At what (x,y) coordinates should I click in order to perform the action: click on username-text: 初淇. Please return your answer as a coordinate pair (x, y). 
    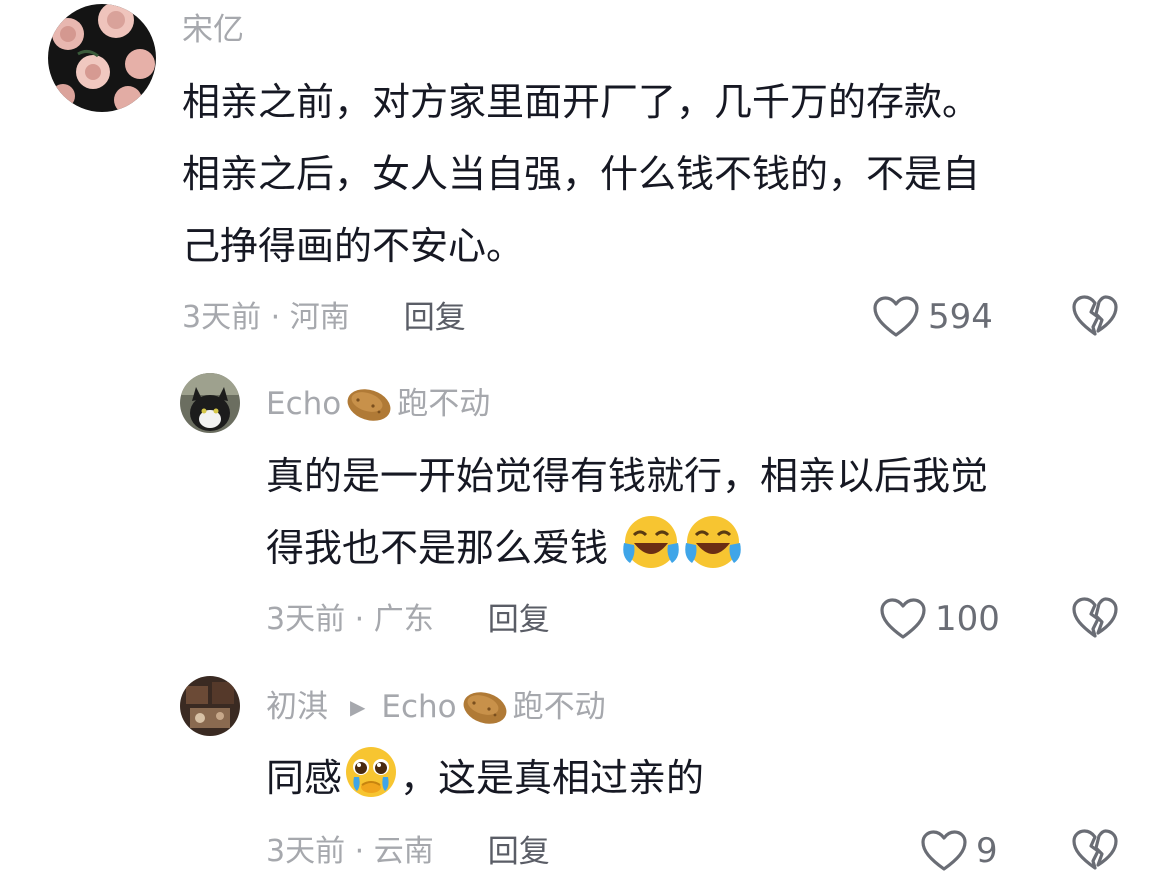
    Looking at the image, I should click on (297, 707).